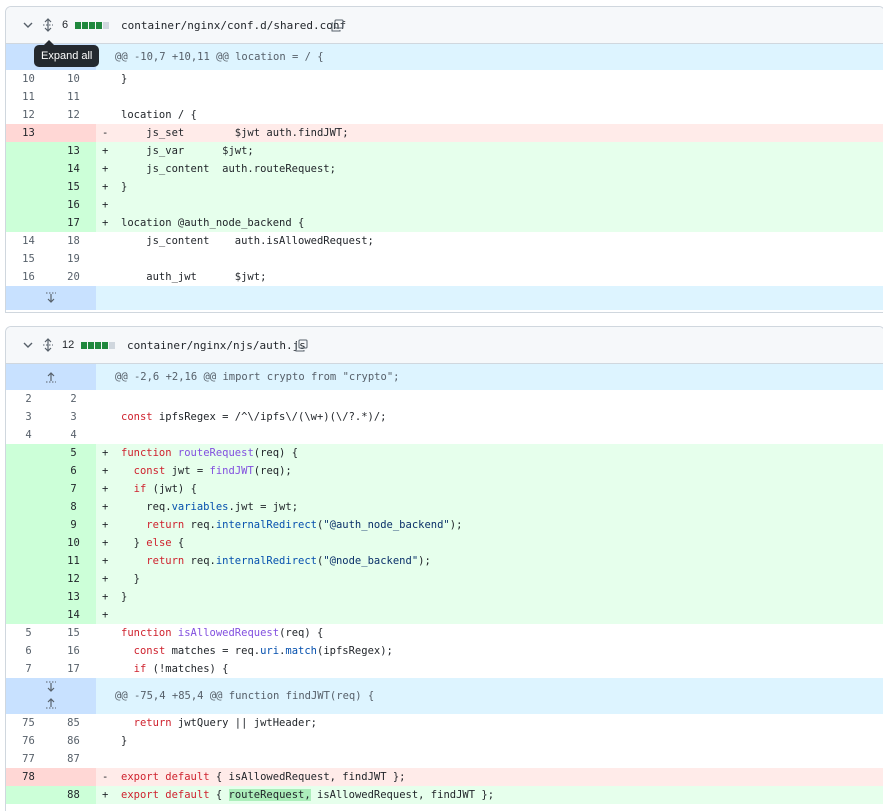  What do you see at coordinates (28, 777) in the screenshot?
I see `old-line-number: 78` at bounding box center [28, 777].